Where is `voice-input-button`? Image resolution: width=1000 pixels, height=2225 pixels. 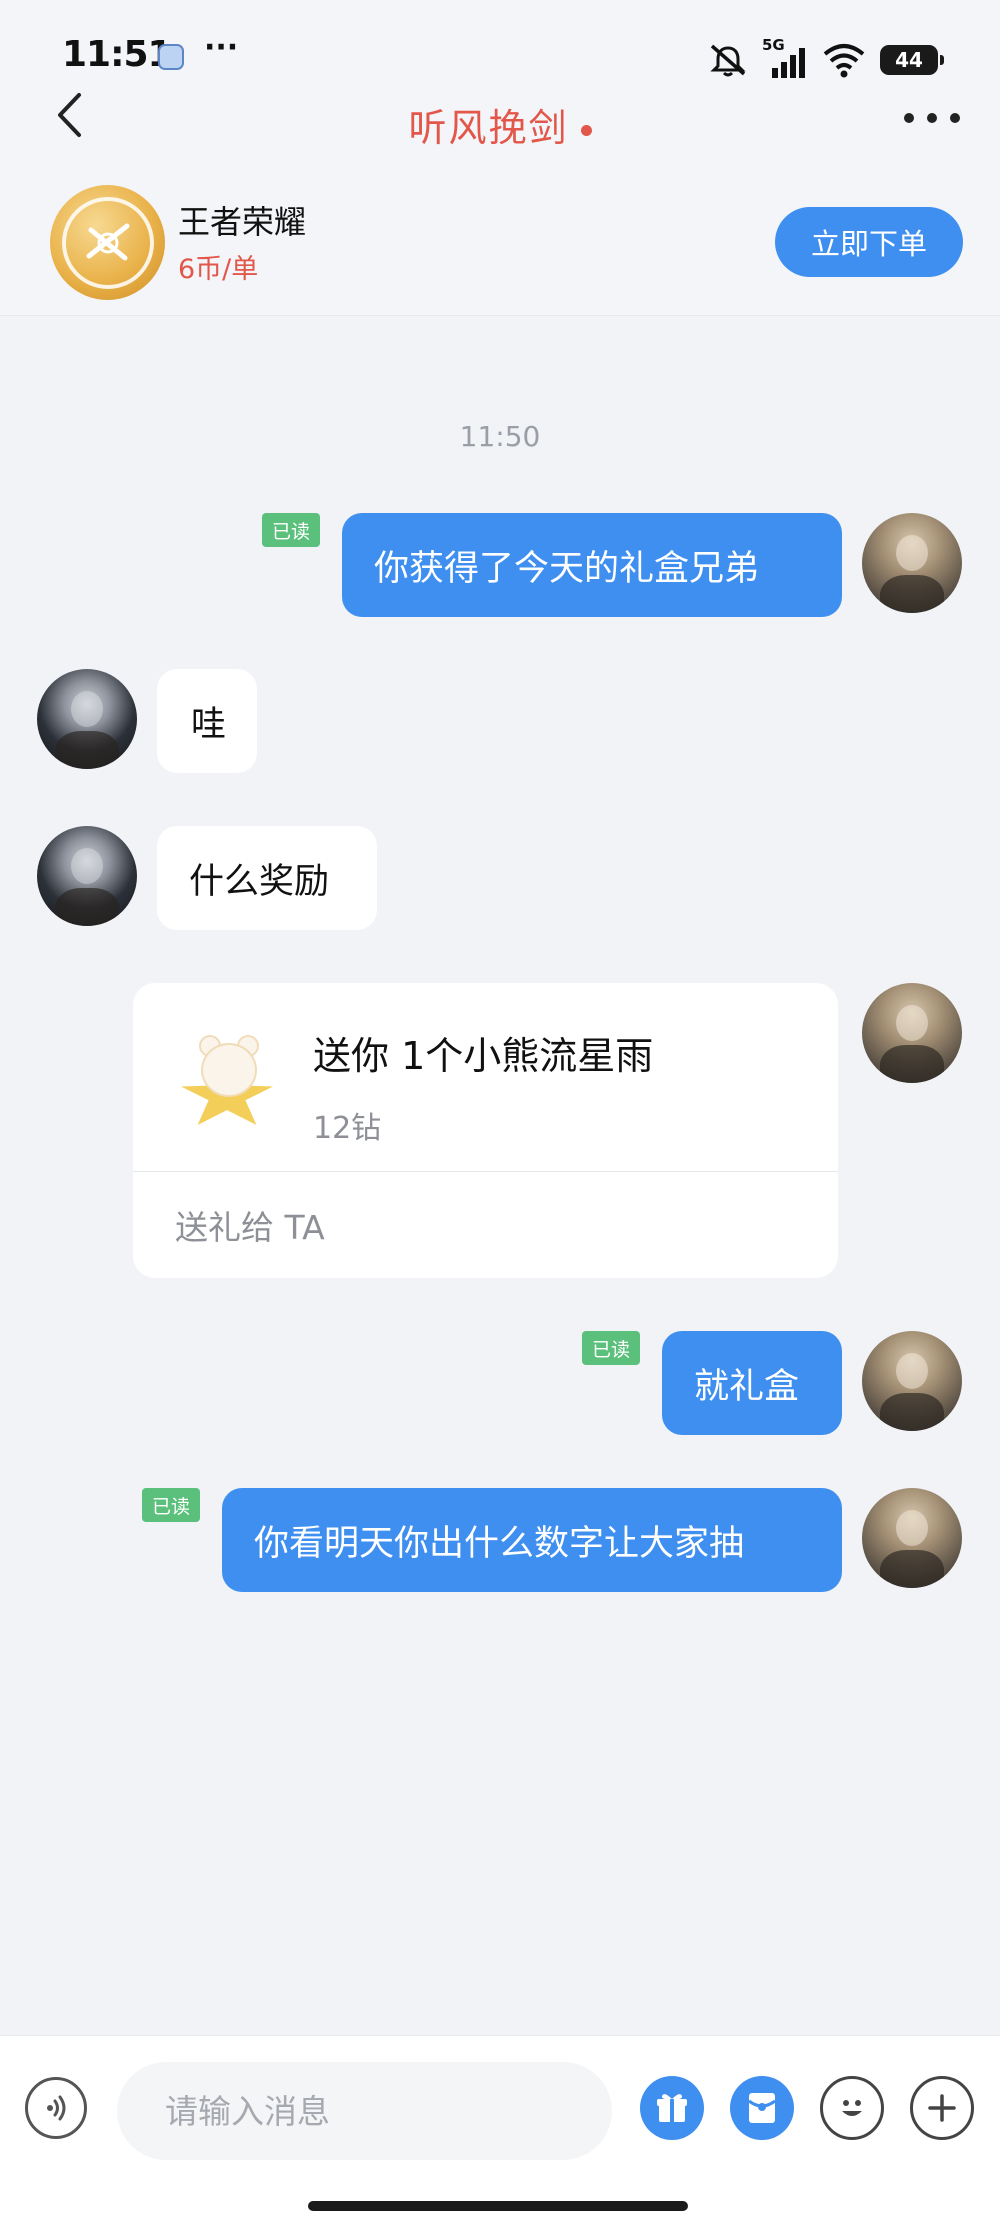
voice-input-button is located at coordinates (56, 2108).